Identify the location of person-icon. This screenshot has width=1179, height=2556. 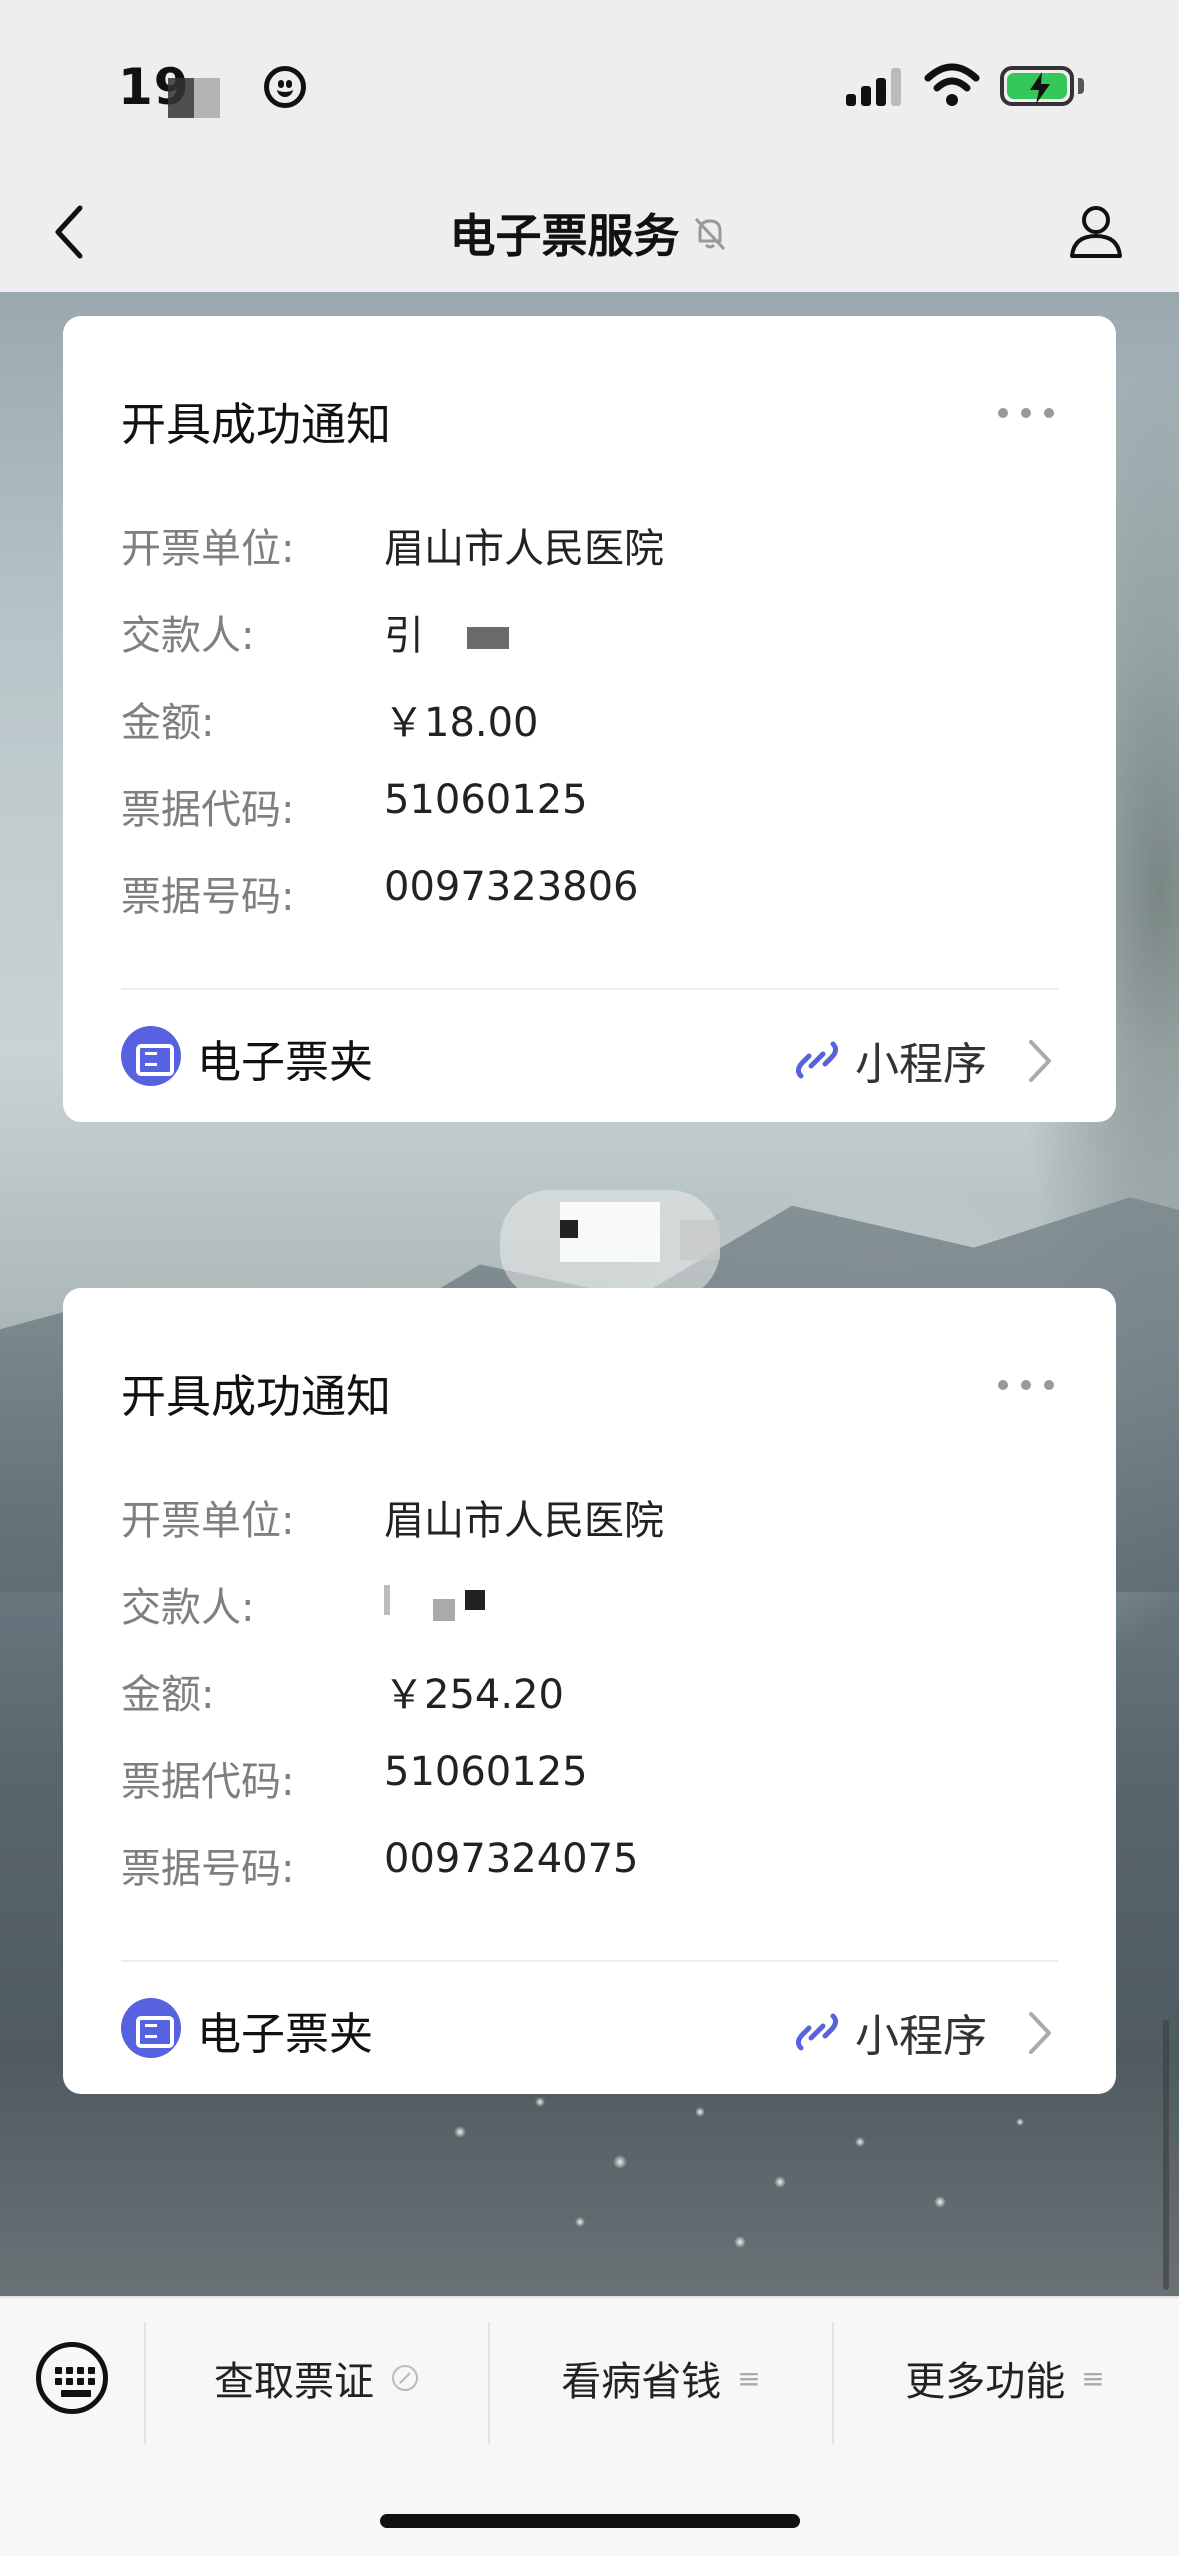
(1096, 230).